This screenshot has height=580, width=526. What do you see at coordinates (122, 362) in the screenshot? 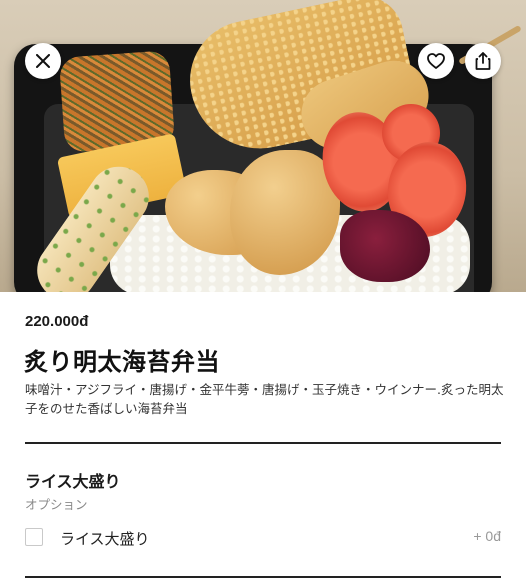
I see `item-title: 炙り明太海苔弁当` at bounding box center [122, 362].